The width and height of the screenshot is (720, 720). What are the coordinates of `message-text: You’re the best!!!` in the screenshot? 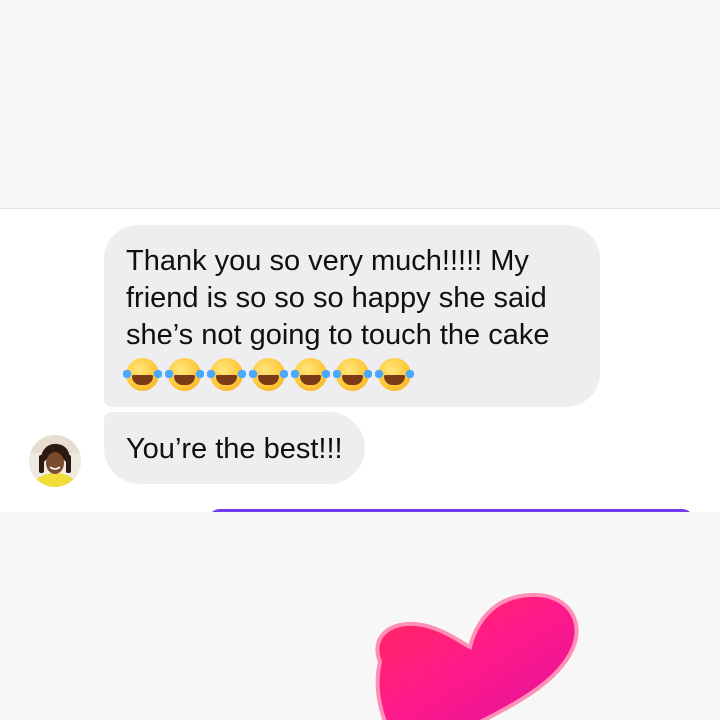 It's located at (234, 449).